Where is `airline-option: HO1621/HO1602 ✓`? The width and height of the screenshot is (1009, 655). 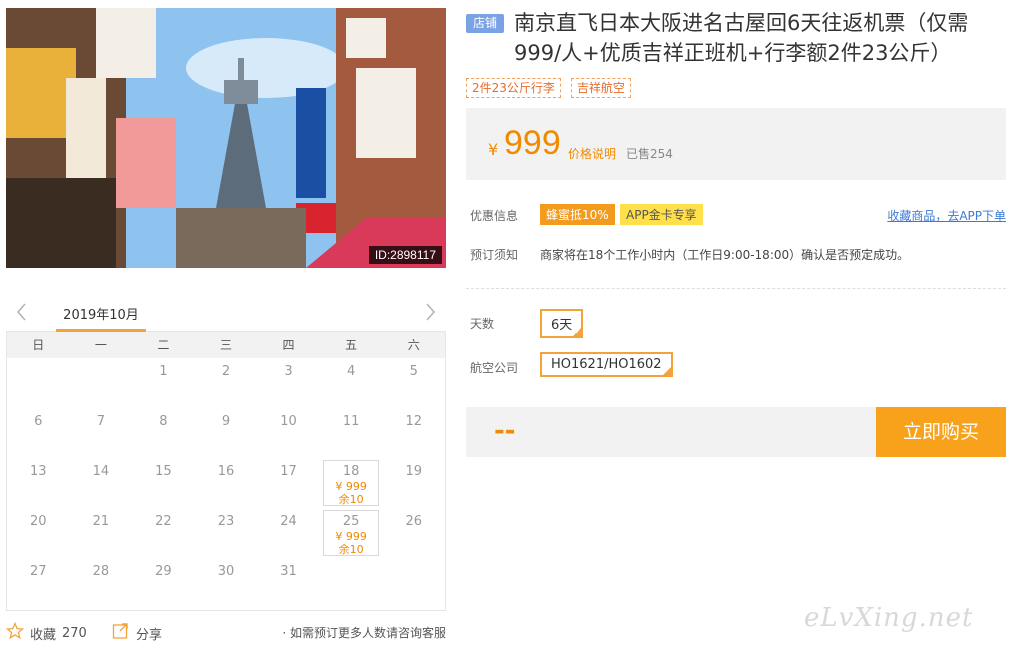 airline-option: HO1621/HO1602 ✓ is located at coordinates (606, 364).